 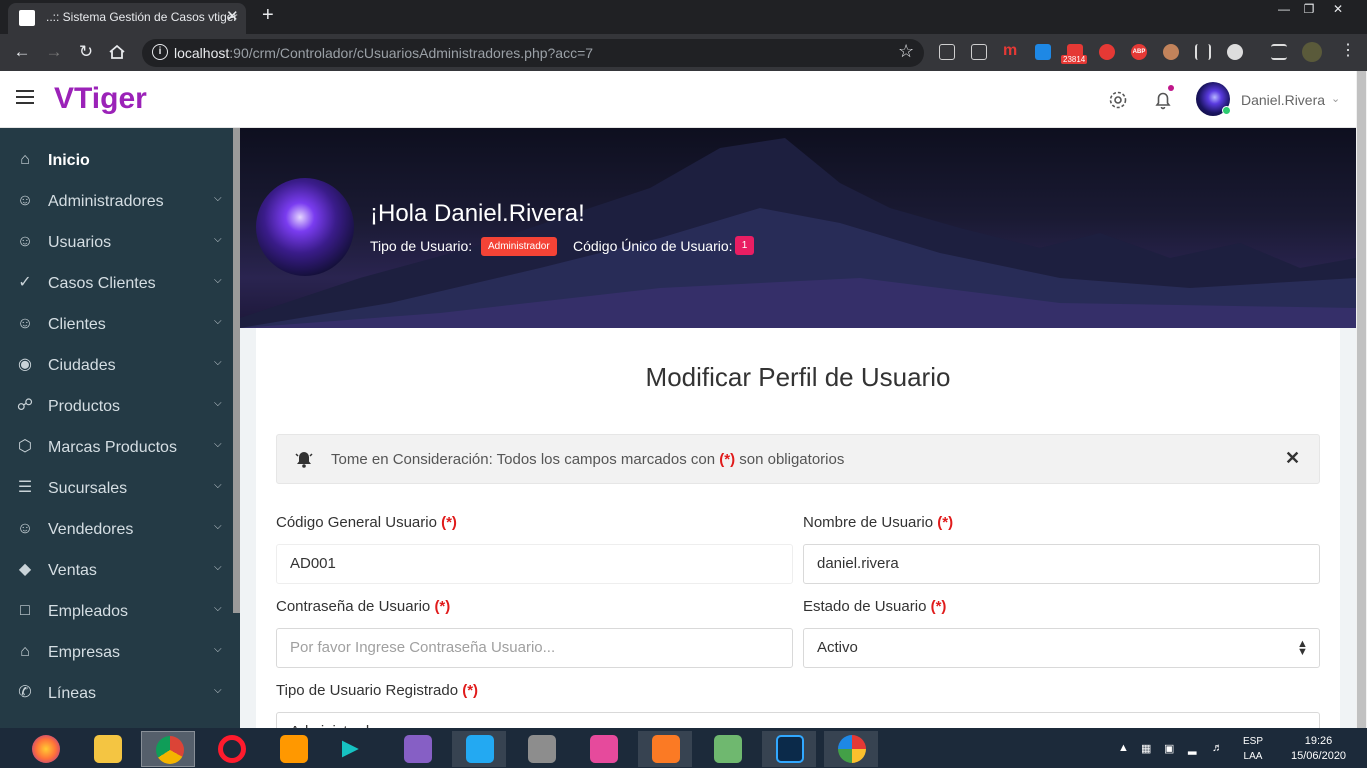 What do you see at coordinates (116, 570) in the screenshot?
I see `sidebar-item-ventas: ◆ Ventas ⌵` at bounding box center [116, 570].